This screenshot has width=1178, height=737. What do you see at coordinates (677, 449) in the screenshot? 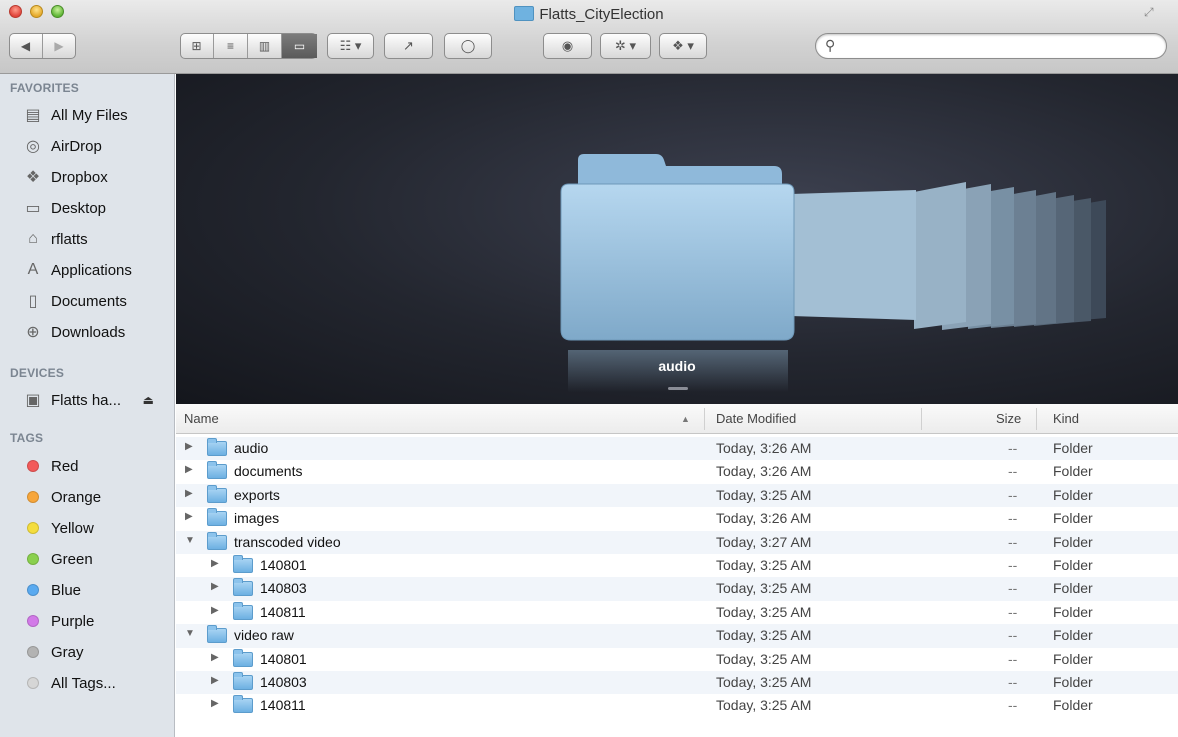
I see `table-row: ▶ audio Today, 3:26 AM -- Folder` at bounding box center [677, 449].